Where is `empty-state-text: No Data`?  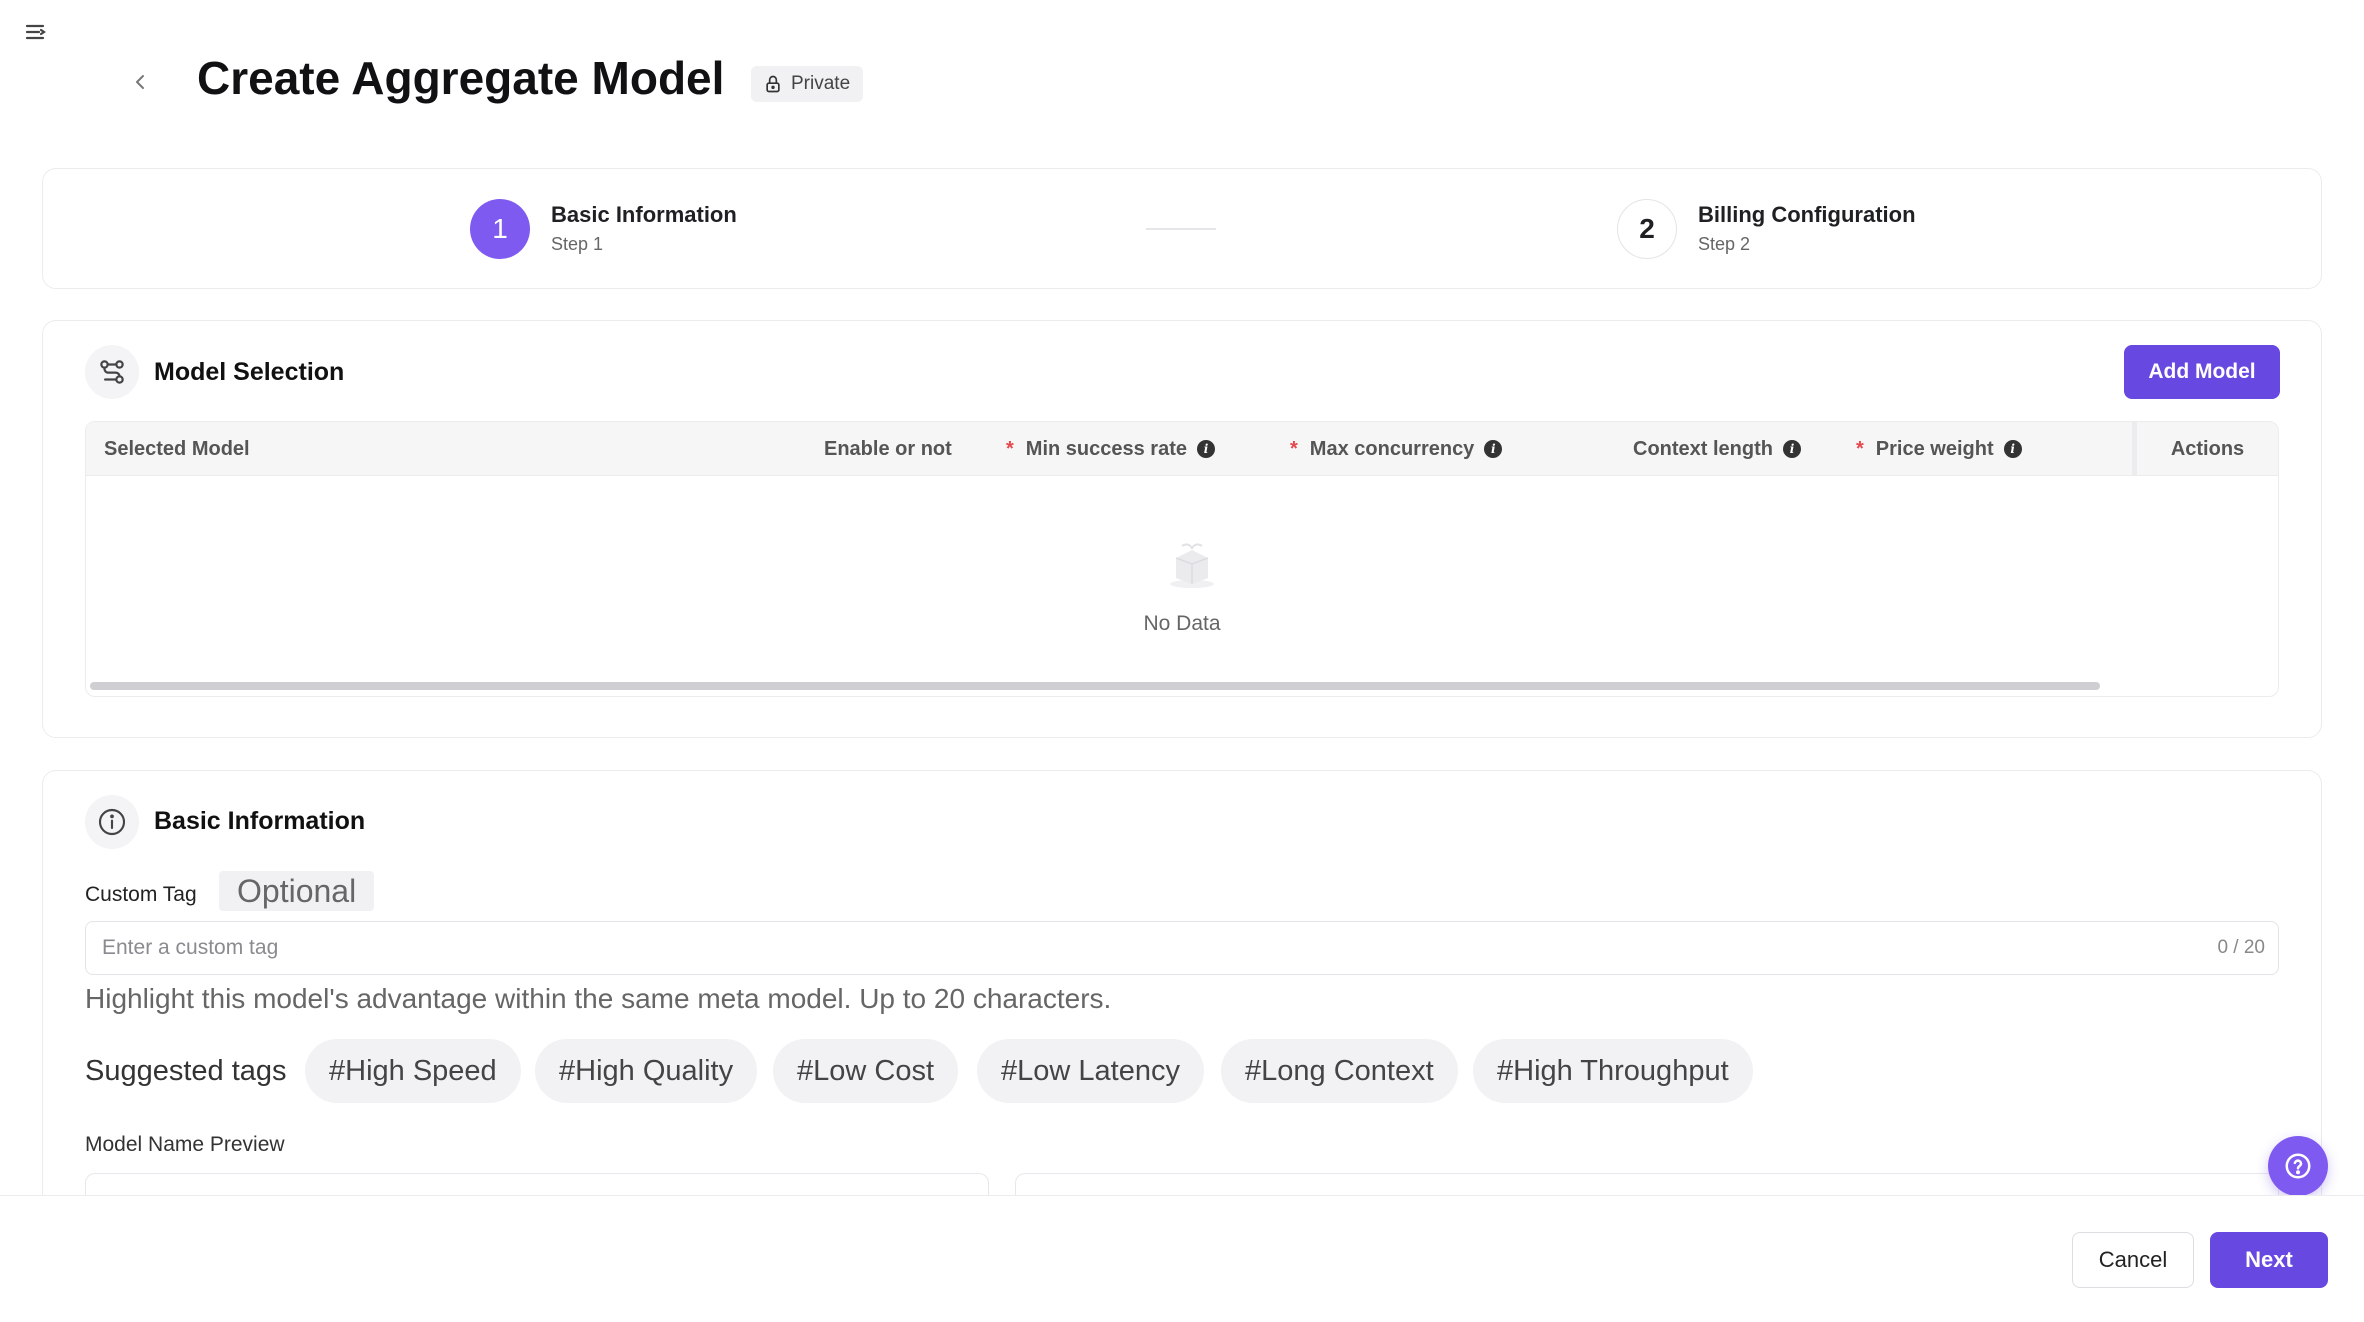
empty-state-text: No Data is located at coordinates (1182, 623).